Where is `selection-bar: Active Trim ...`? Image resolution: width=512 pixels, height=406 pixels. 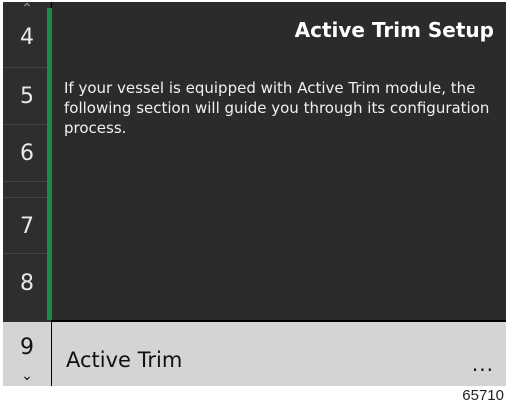 selection-bar: Active Trim ... is located at coordinates (279, 354).